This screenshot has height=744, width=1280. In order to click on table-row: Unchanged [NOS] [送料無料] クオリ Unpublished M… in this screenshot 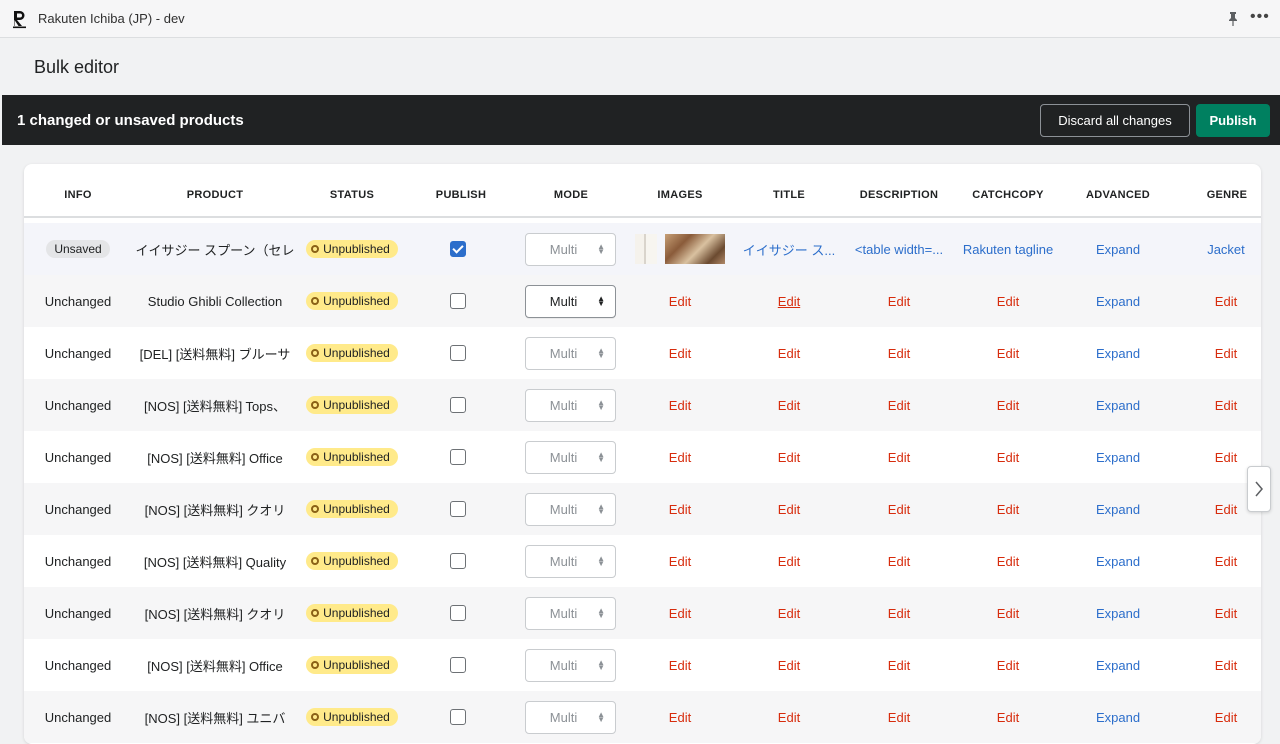, I will do `click(642, 613)`.